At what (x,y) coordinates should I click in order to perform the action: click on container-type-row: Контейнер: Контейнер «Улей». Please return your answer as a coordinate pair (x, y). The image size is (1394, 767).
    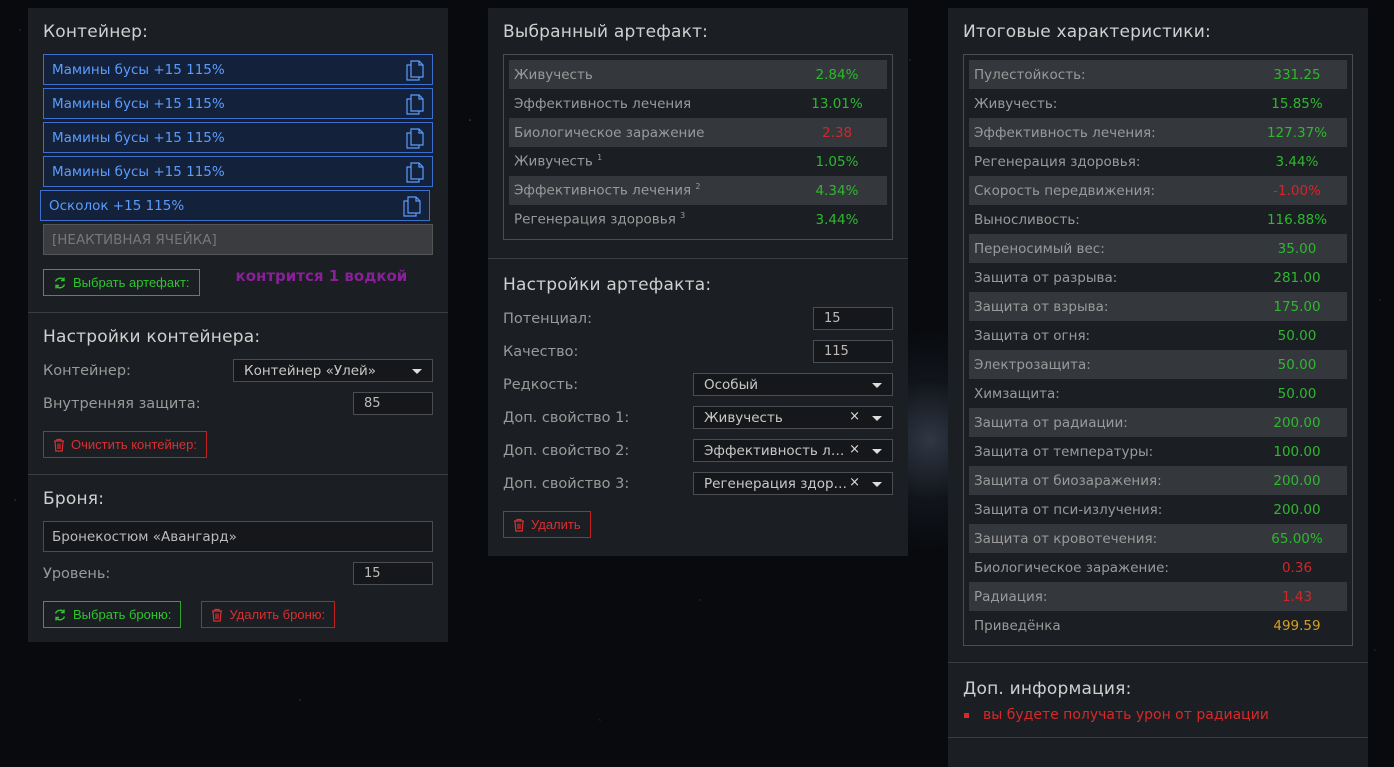
    Looking at the image, I should click on (238, 370).